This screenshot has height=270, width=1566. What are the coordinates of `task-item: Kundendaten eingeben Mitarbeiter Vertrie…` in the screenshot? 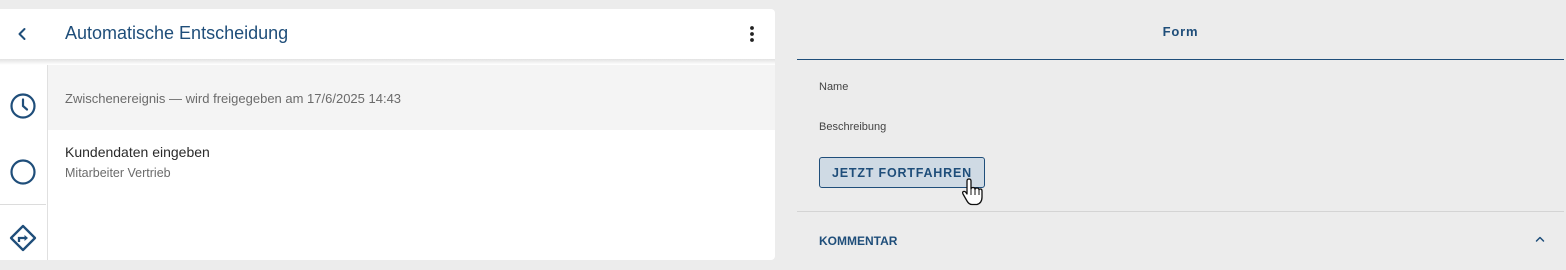 It's located at (411, 165).